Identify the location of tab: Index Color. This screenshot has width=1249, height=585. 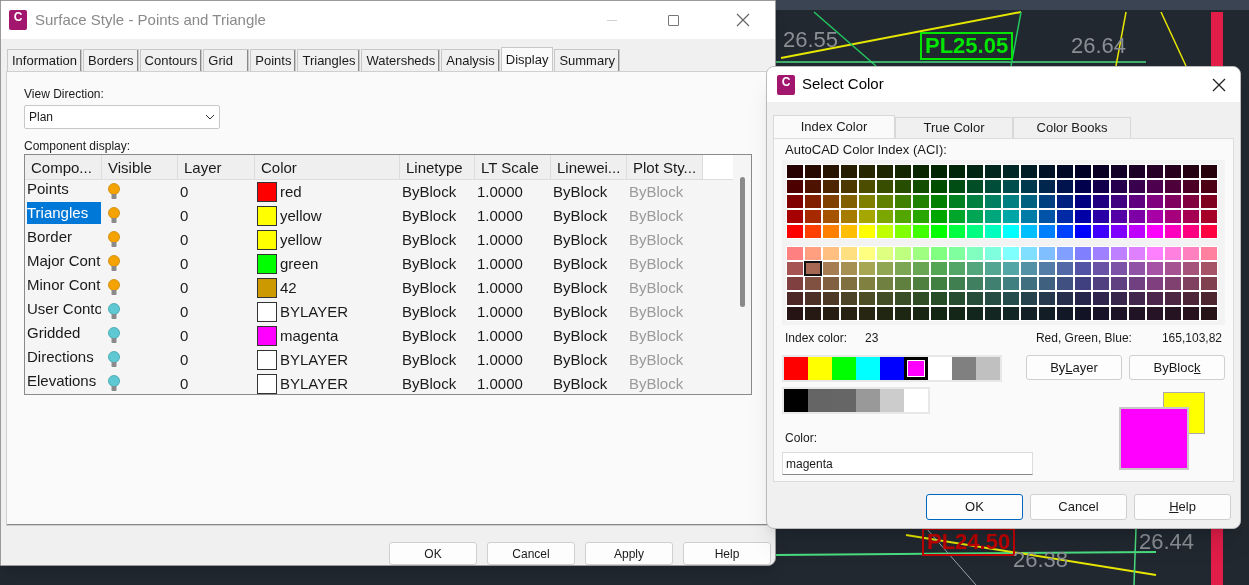
(834, 126).